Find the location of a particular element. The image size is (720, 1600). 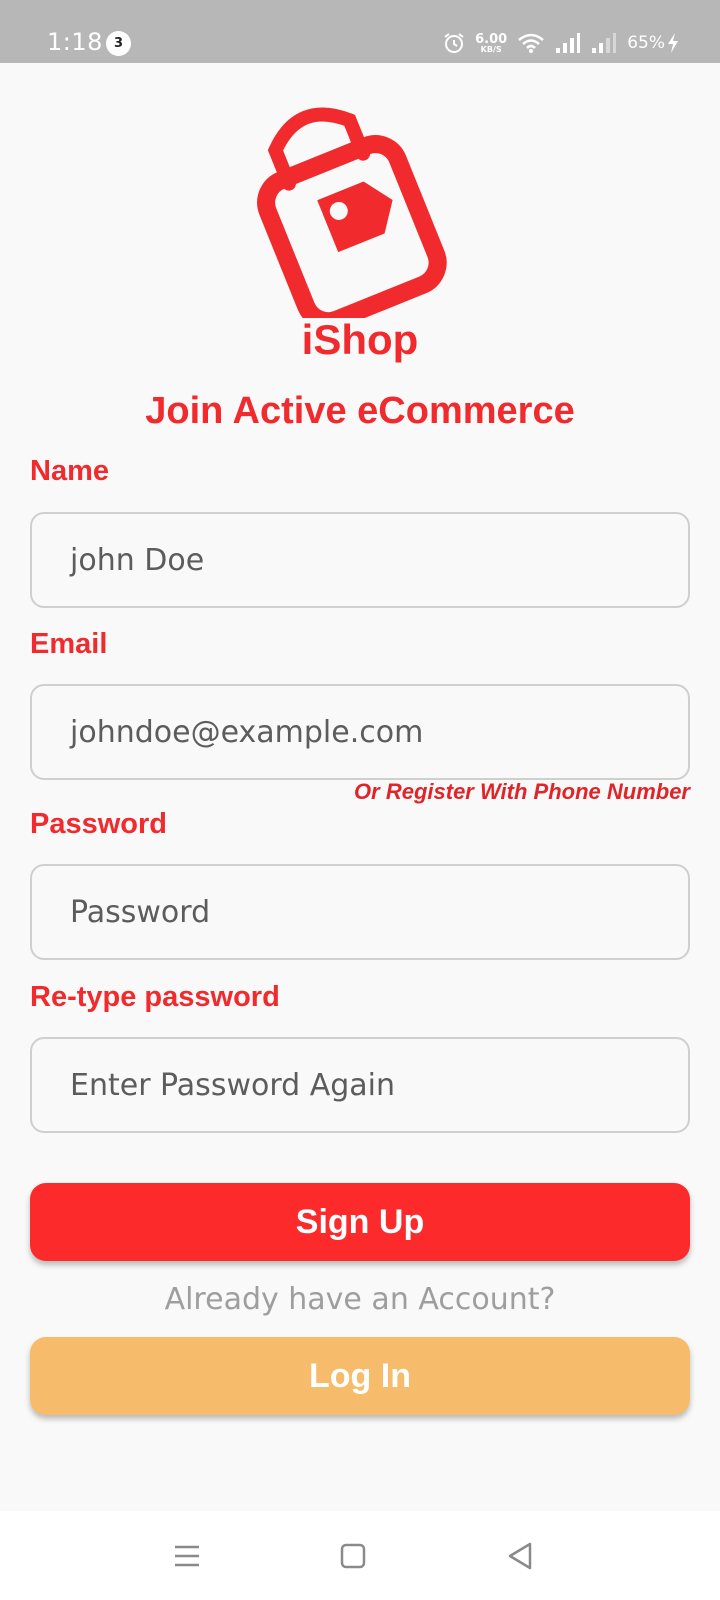

status-icons: 6.00 KB/S 65% is located at coordinates (561, 43).